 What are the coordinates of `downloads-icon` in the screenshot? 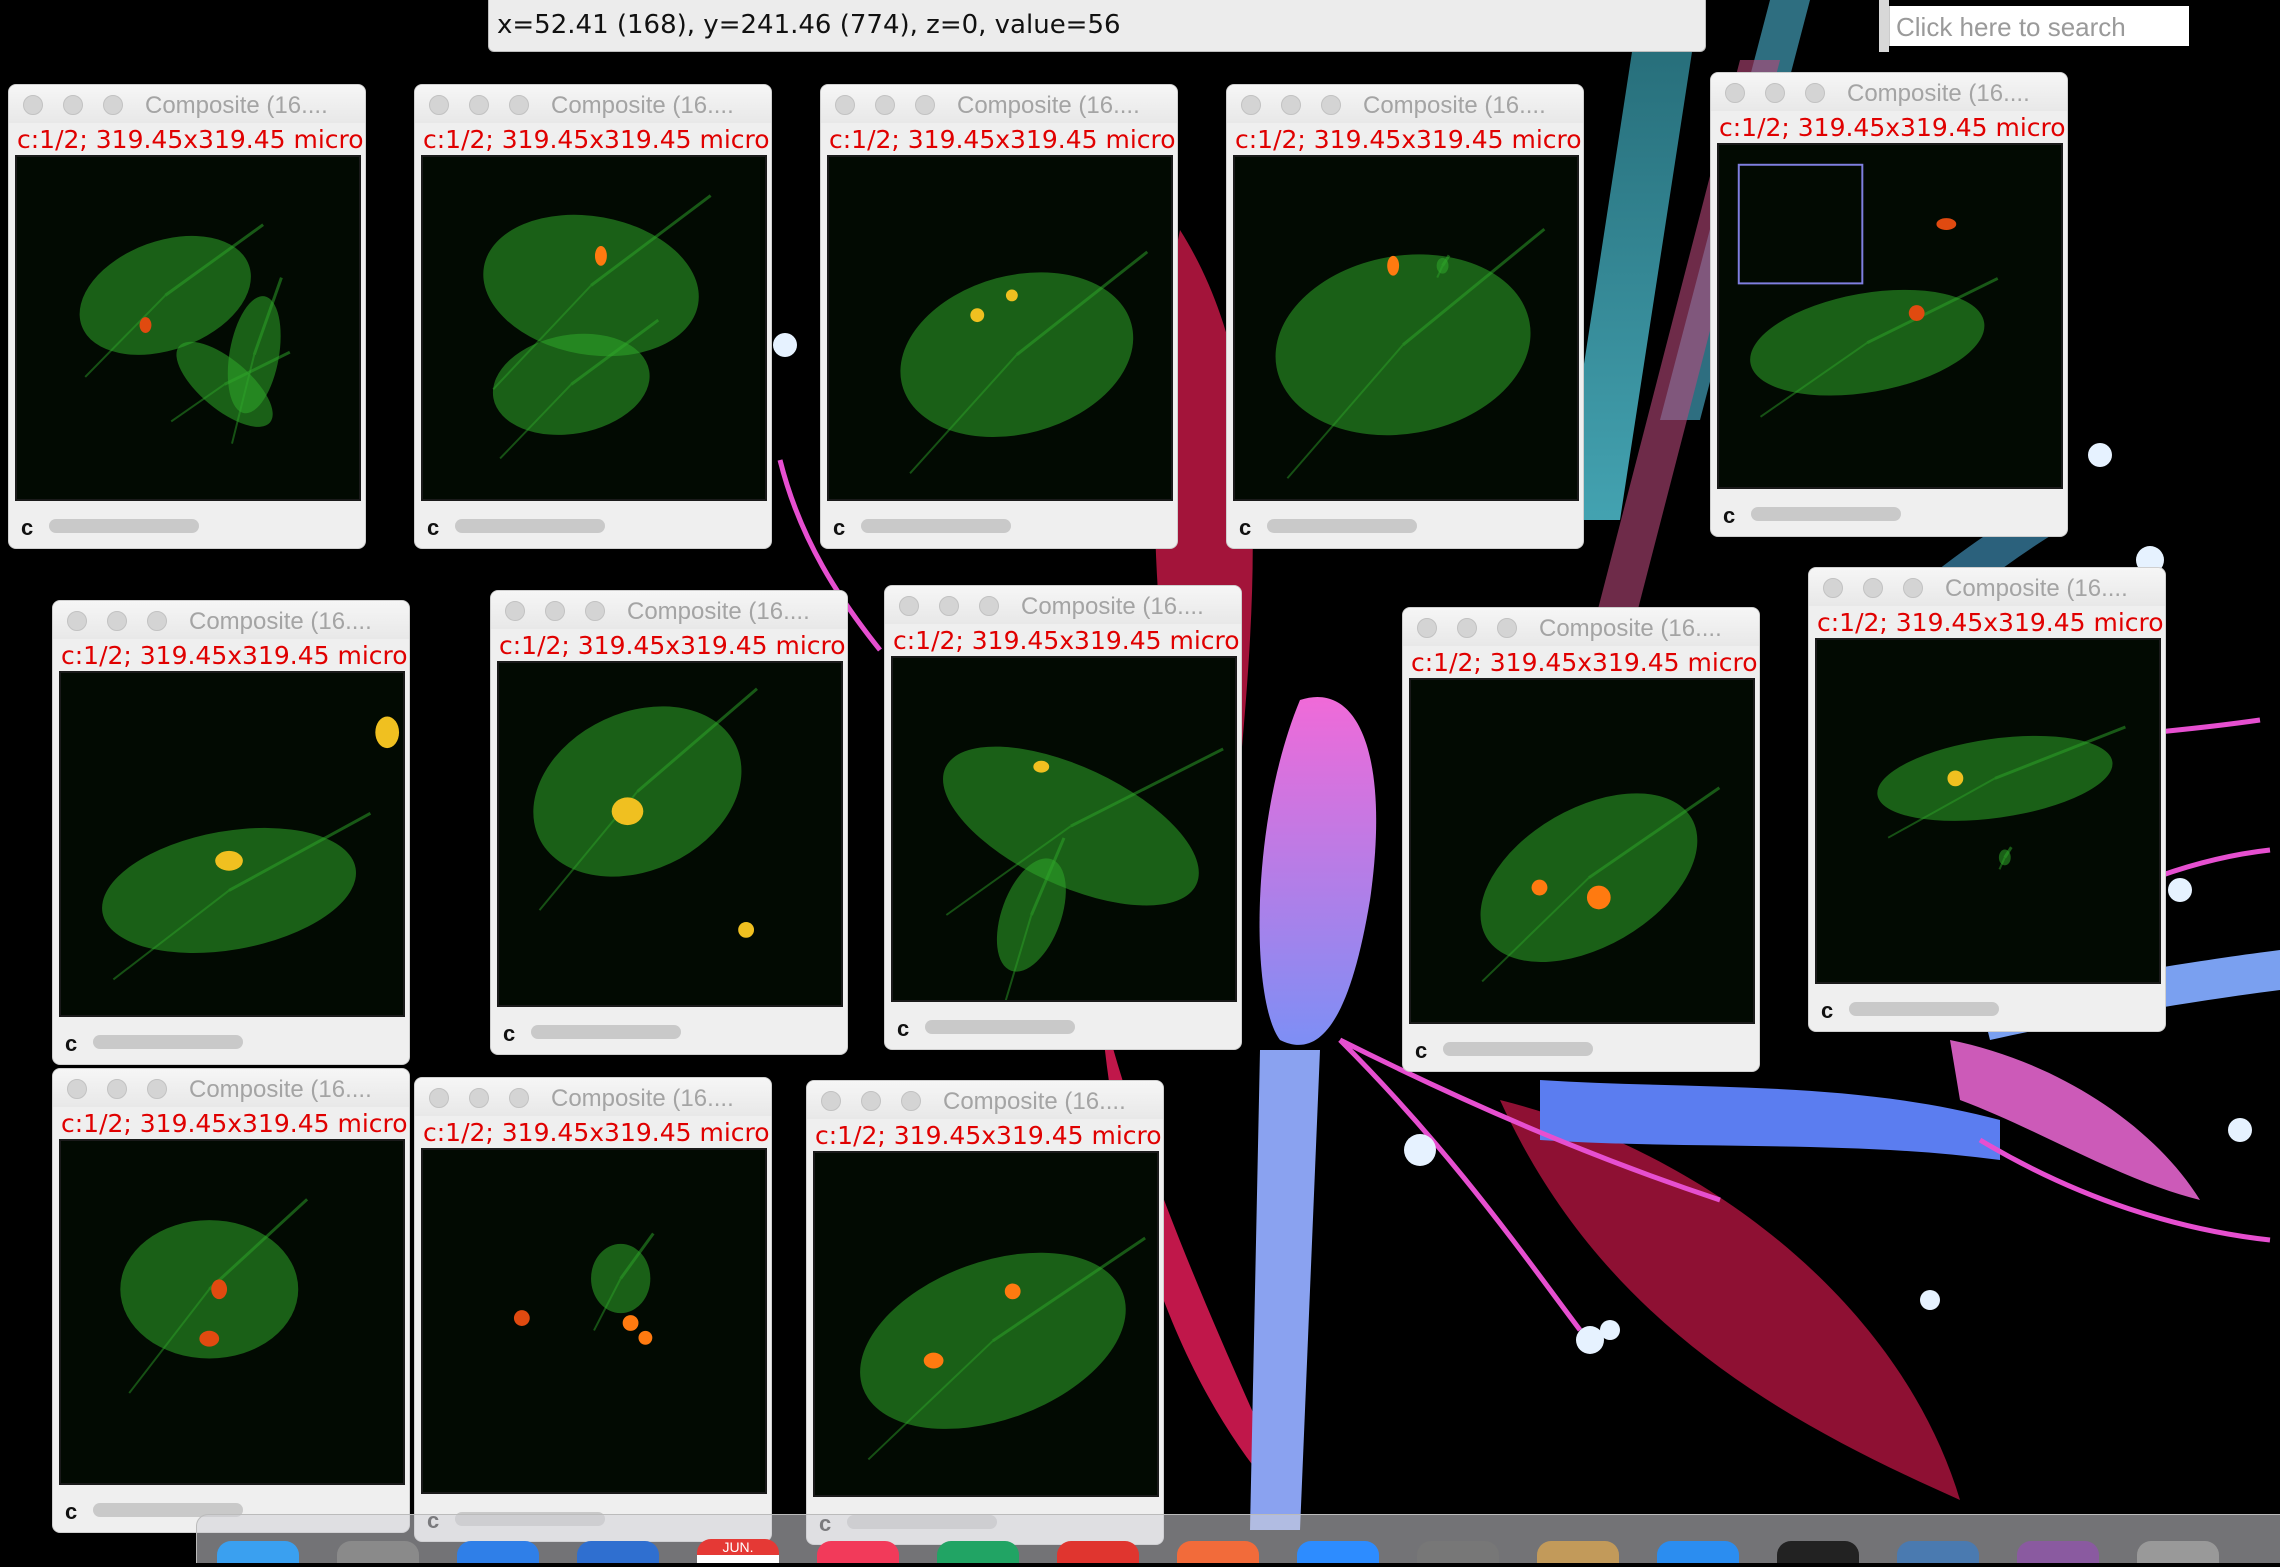 It's located at (1458, 1552).